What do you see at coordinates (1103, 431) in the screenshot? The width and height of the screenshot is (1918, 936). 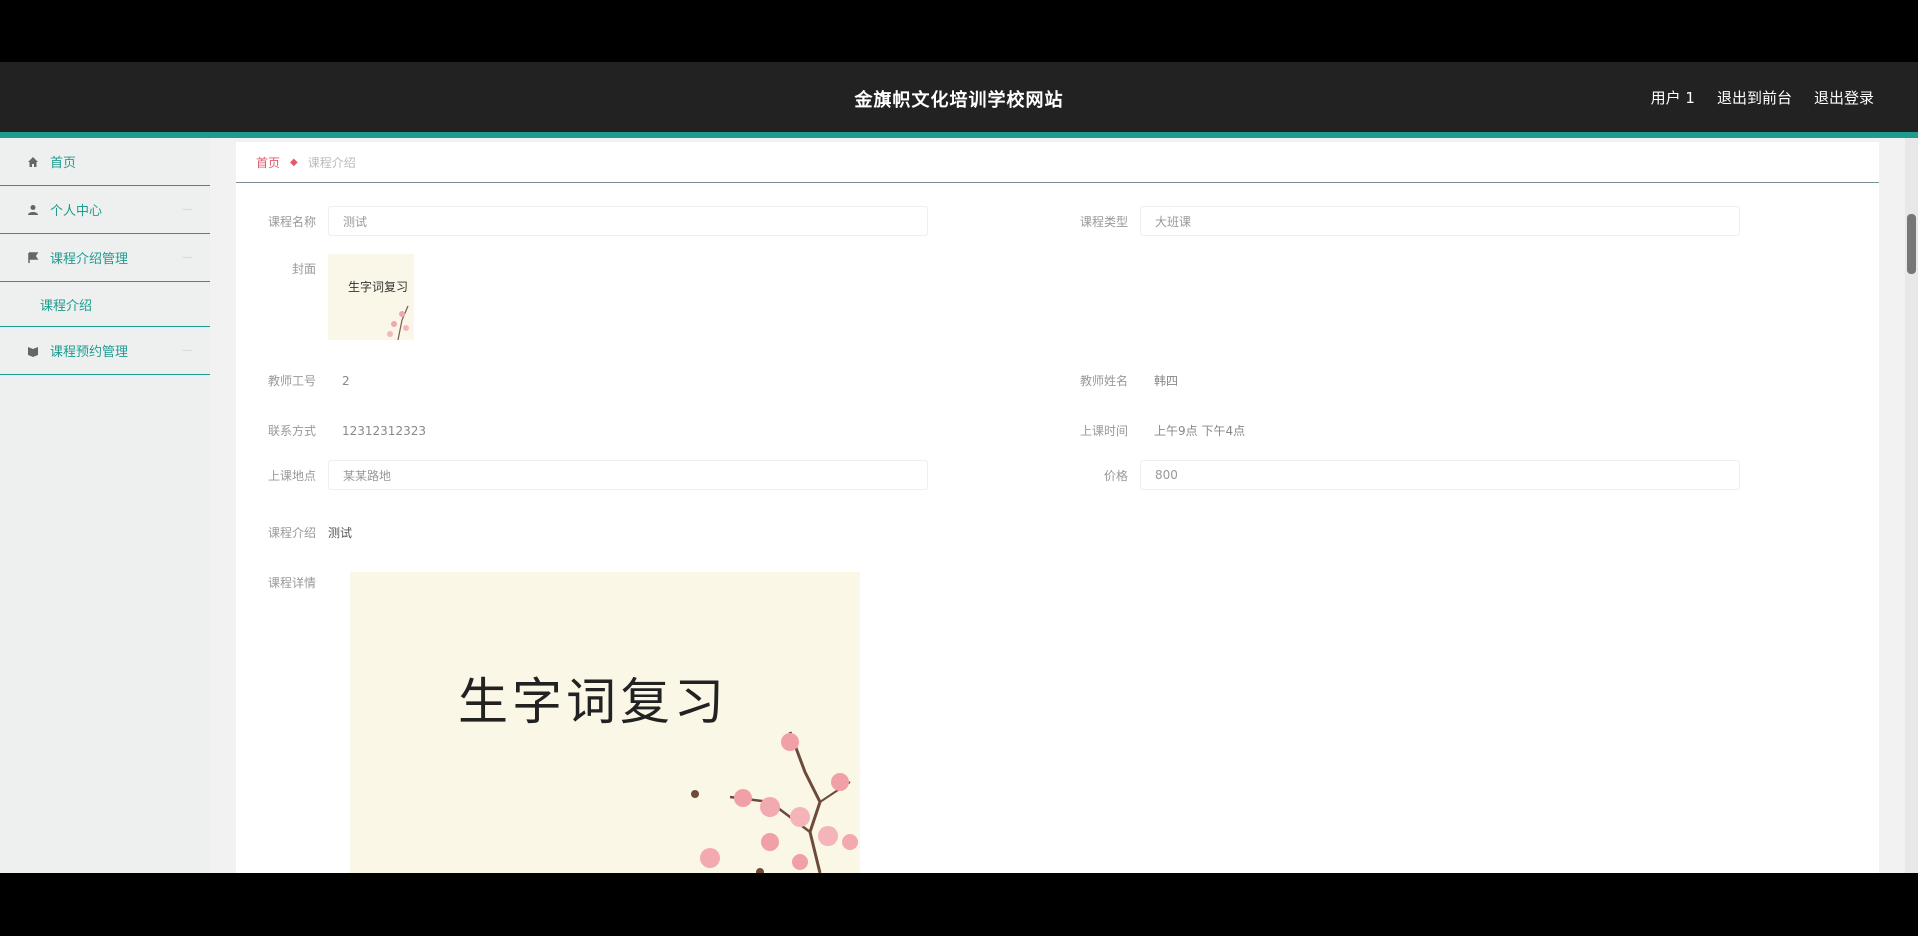 I see `class-time-label: 上课时间` at bounding box center [1103, 431].